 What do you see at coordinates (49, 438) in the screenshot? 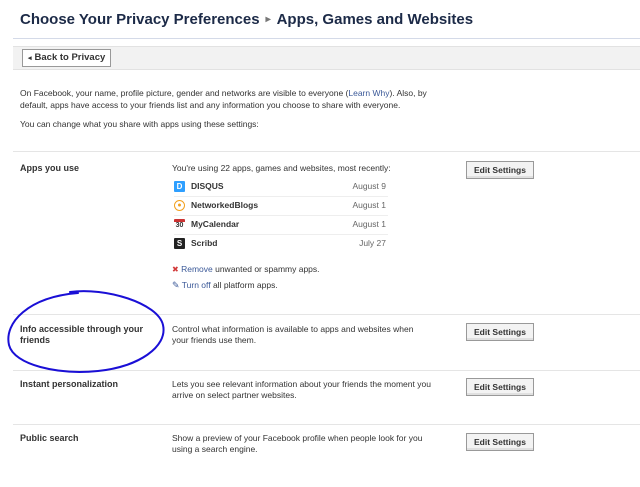
I see `public-search-label: Public search` at bounding box center [49, 438].